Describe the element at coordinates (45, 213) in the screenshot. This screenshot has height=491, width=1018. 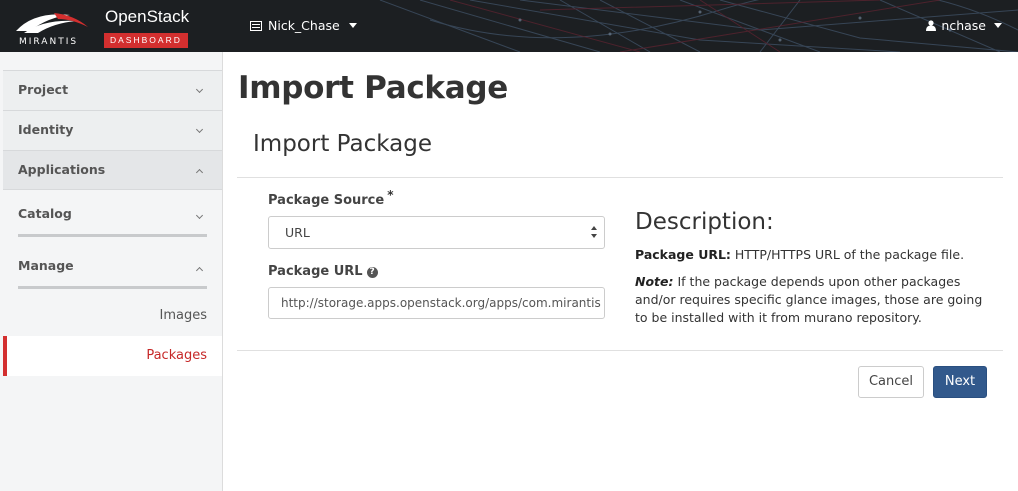
I see `sidebar-group-label: Catalog` at that location.